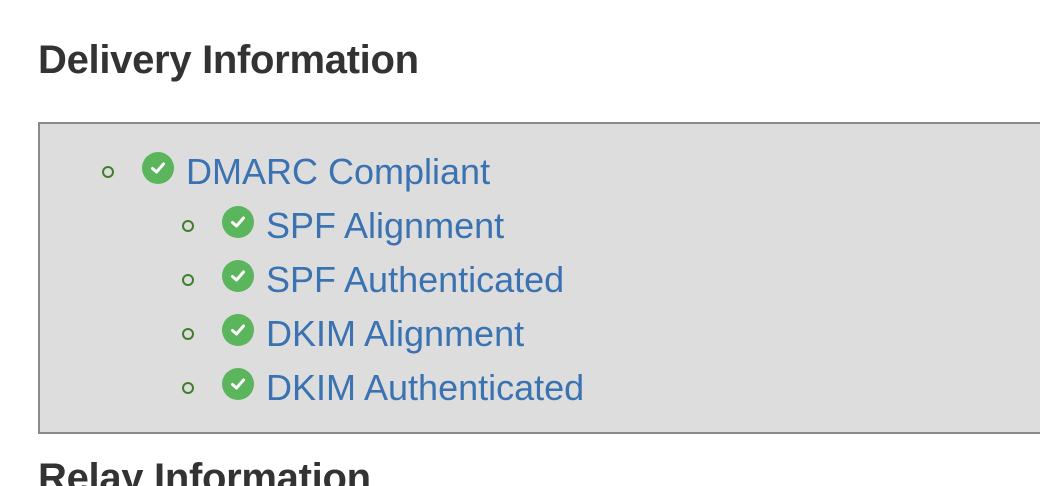 The height and width of the screenshot is (486, 1040). I want to click on relay-information-heading: Relay Information, so click(204, 471).